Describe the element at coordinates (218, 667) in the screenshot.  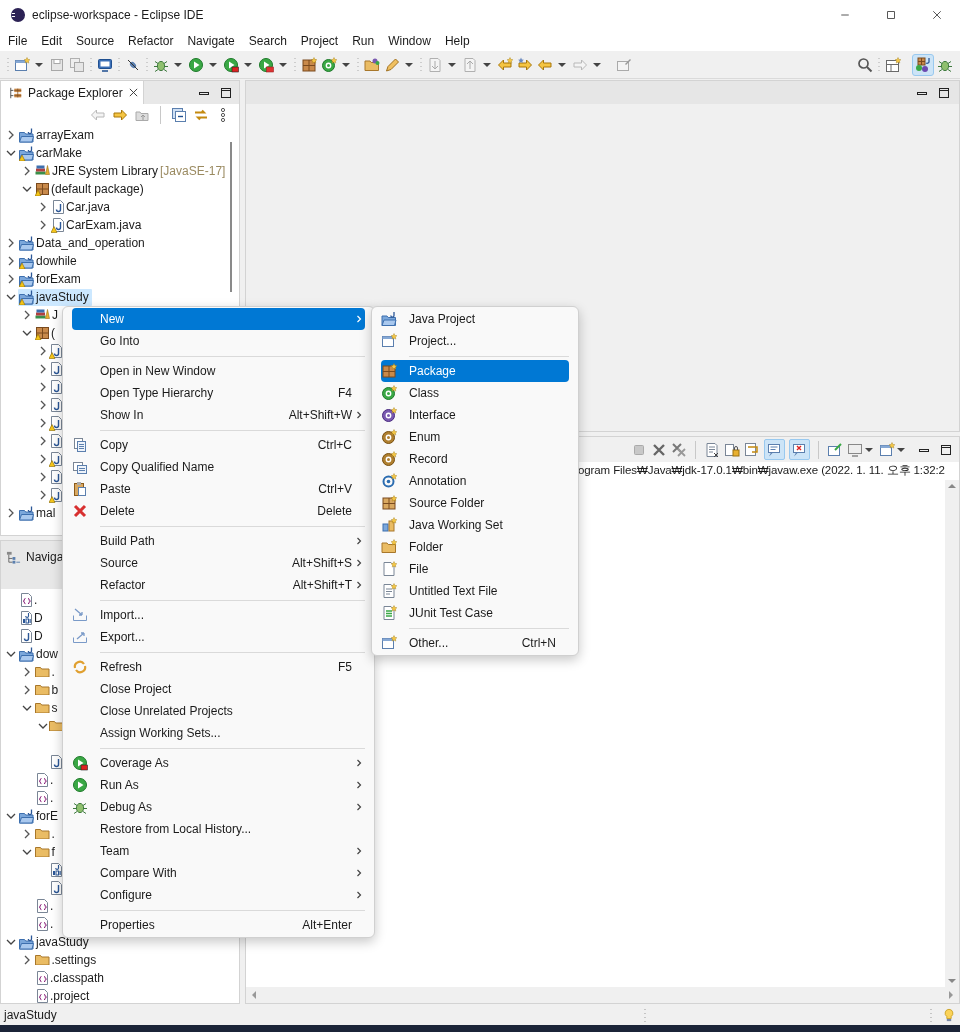
I see `menu-item: Refresh F5` at that location.